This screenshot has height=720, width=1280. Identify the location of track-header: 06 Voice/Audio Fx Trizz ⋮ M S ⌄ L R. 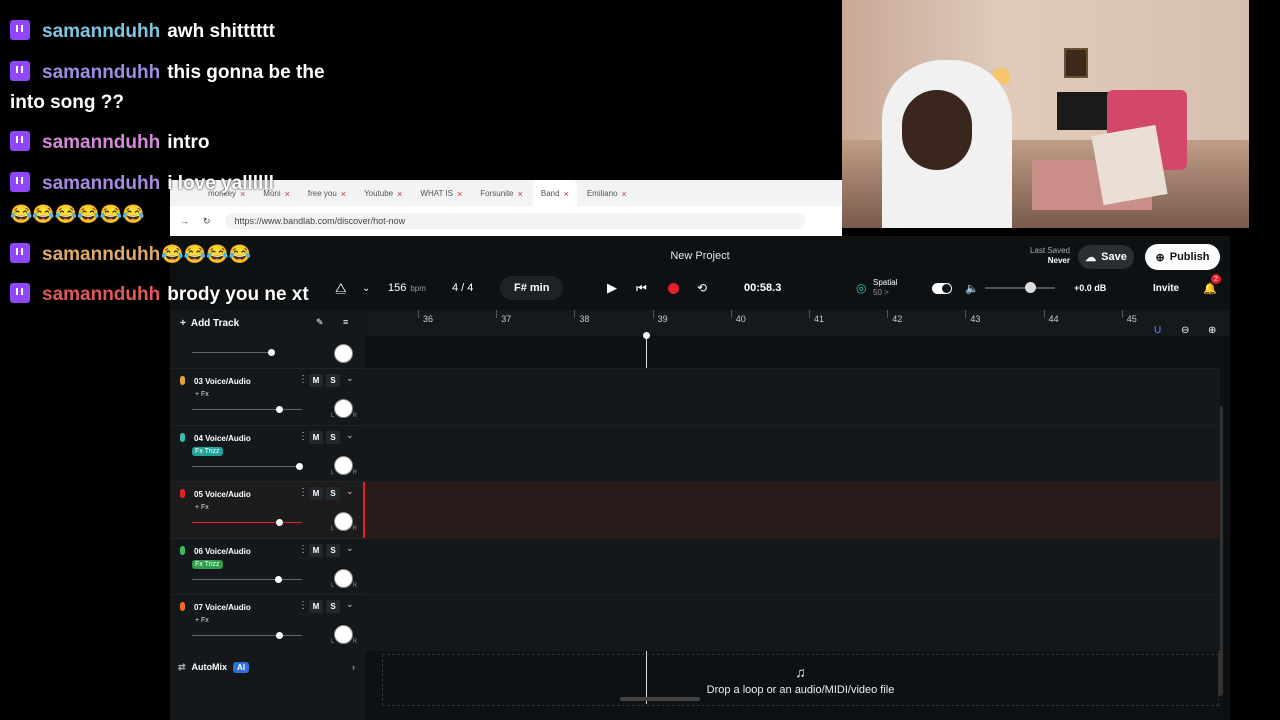
(267, 566).